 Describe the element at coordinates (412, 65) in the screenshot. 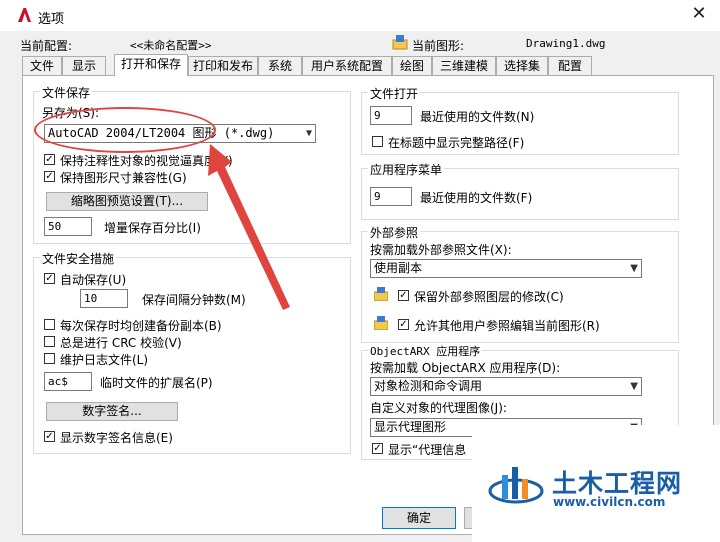

I see `tab-drafting: 绘图` at that location.